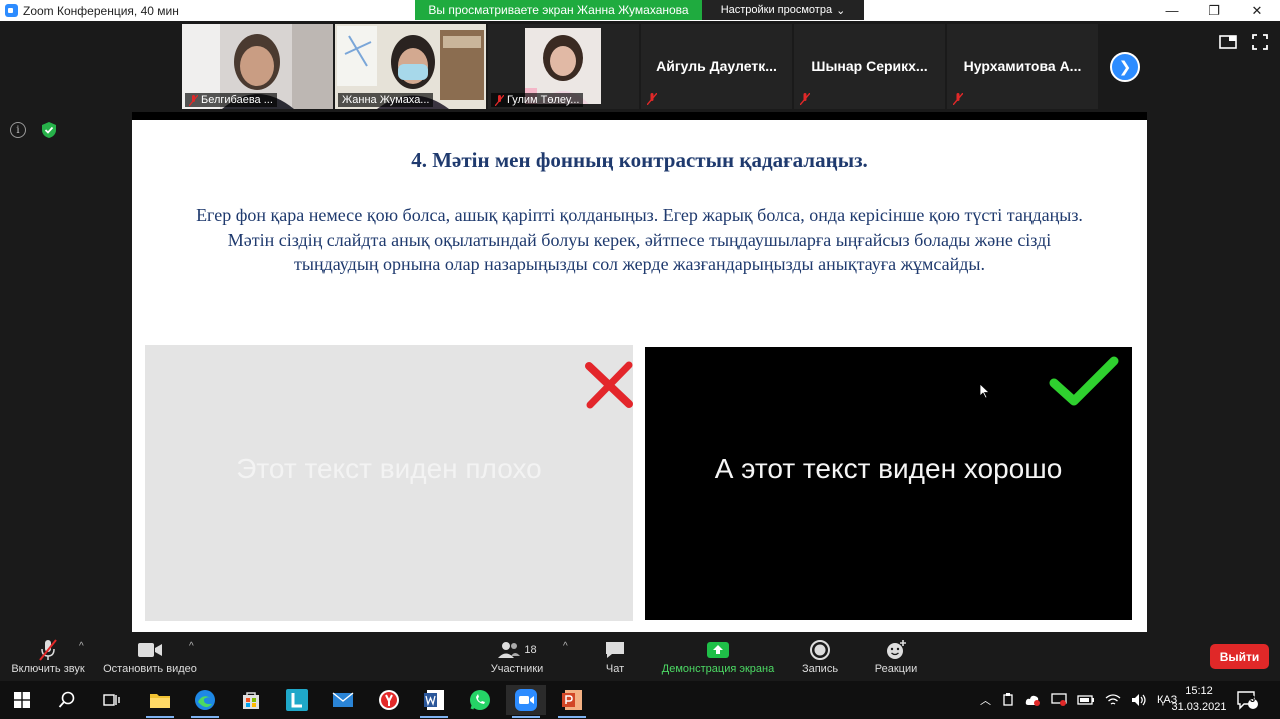  What do you see at coordinates (1239, 656) in the screenshot?
I see `leave-meeting-button: Выйти` at bounding box center [1239, 656].